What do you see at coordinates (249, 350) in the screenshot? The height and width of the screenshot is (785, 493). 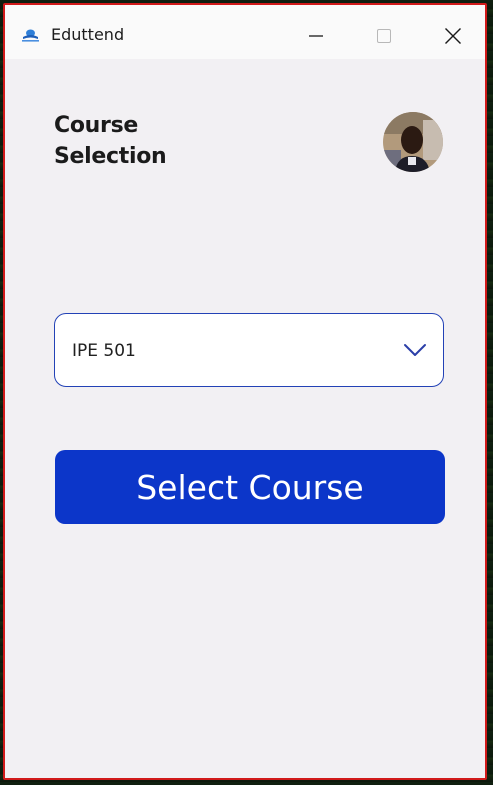 I see `course-dropdown: IPE 501` at bounding box center [249, 350].